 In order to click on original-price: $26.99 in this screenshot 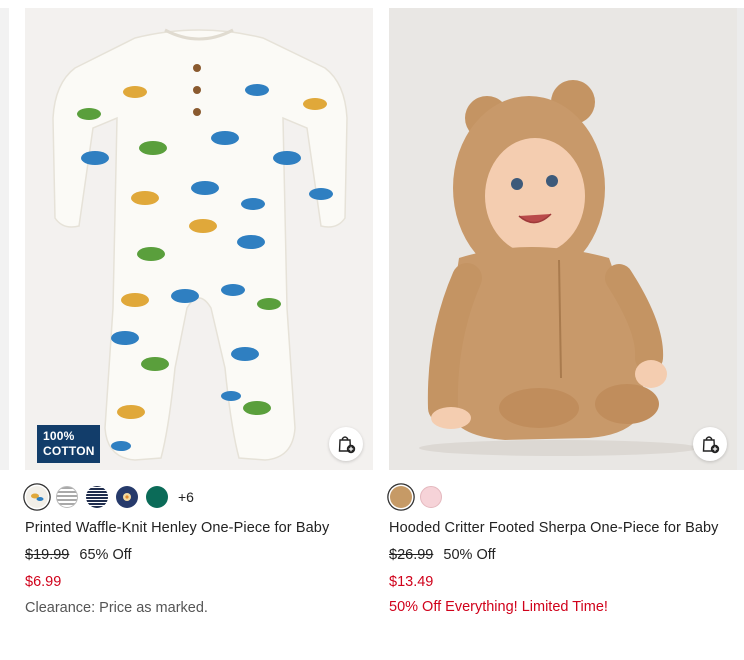, I will do `click(411, 555)`.